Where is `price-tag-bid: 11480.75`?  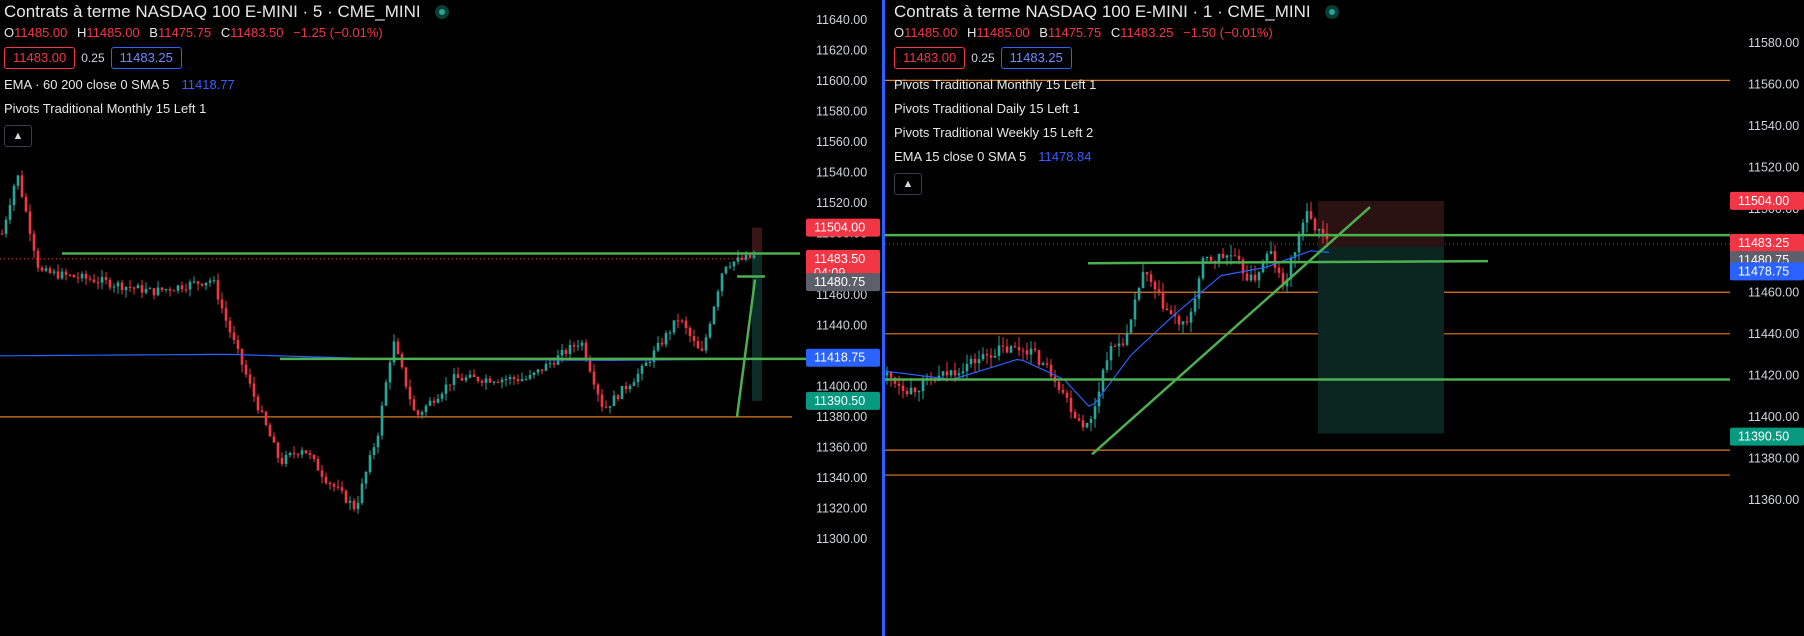
price-tag-bid: 11480.75 is located at coordinates (839, 282).